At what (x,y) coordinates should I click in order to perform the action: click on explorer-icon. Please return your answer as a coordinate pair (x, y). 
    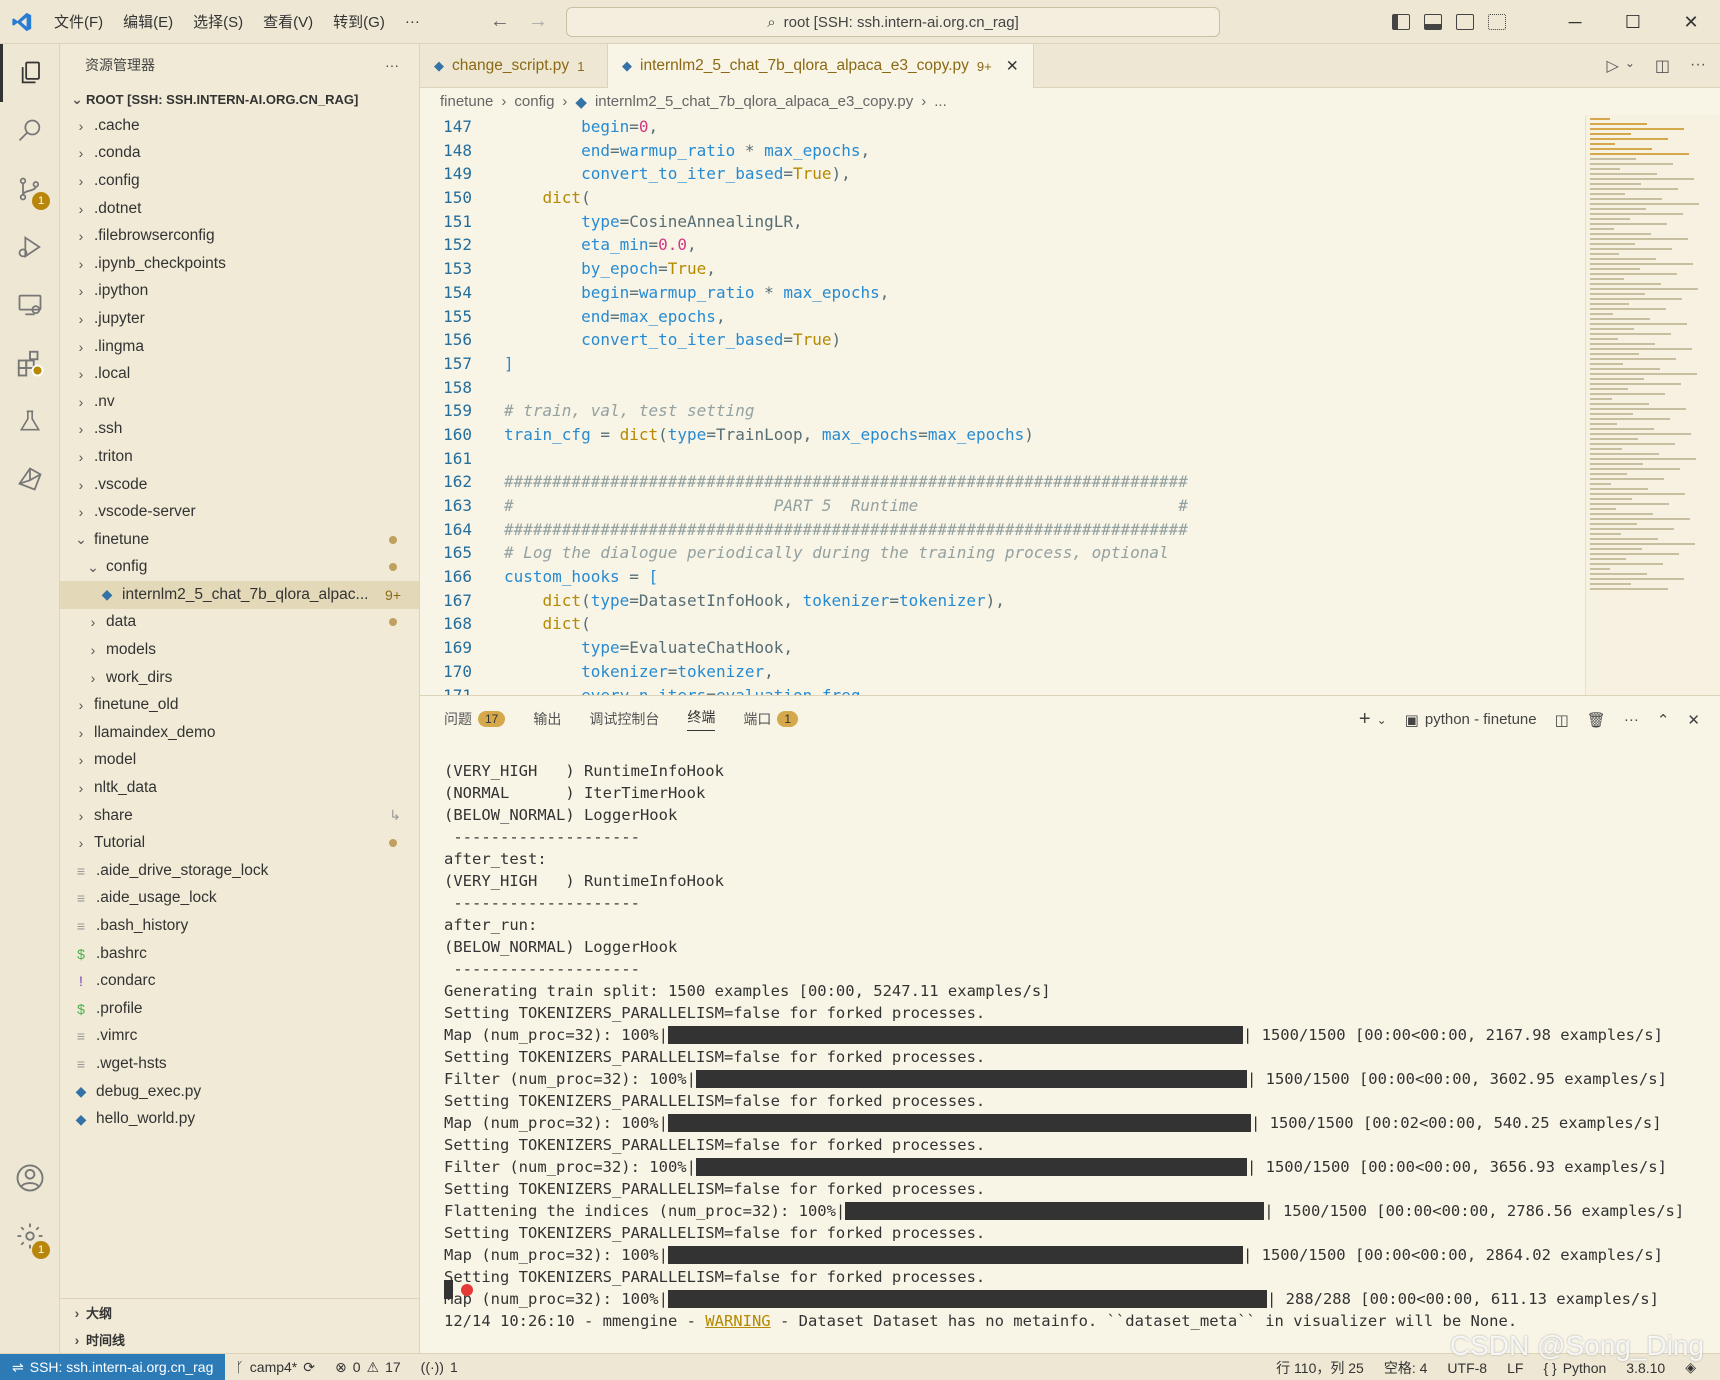
    Looking at the image, I should click on (30, 73).